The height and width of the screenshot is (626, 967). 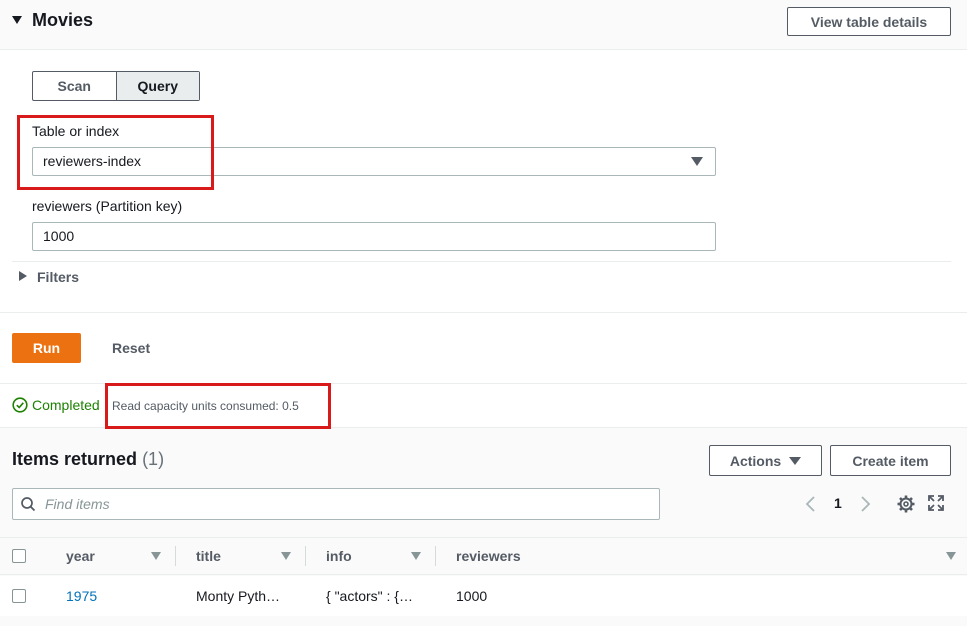 I want to click on items-returned-label: Items returned, so click(x=75, y=459).